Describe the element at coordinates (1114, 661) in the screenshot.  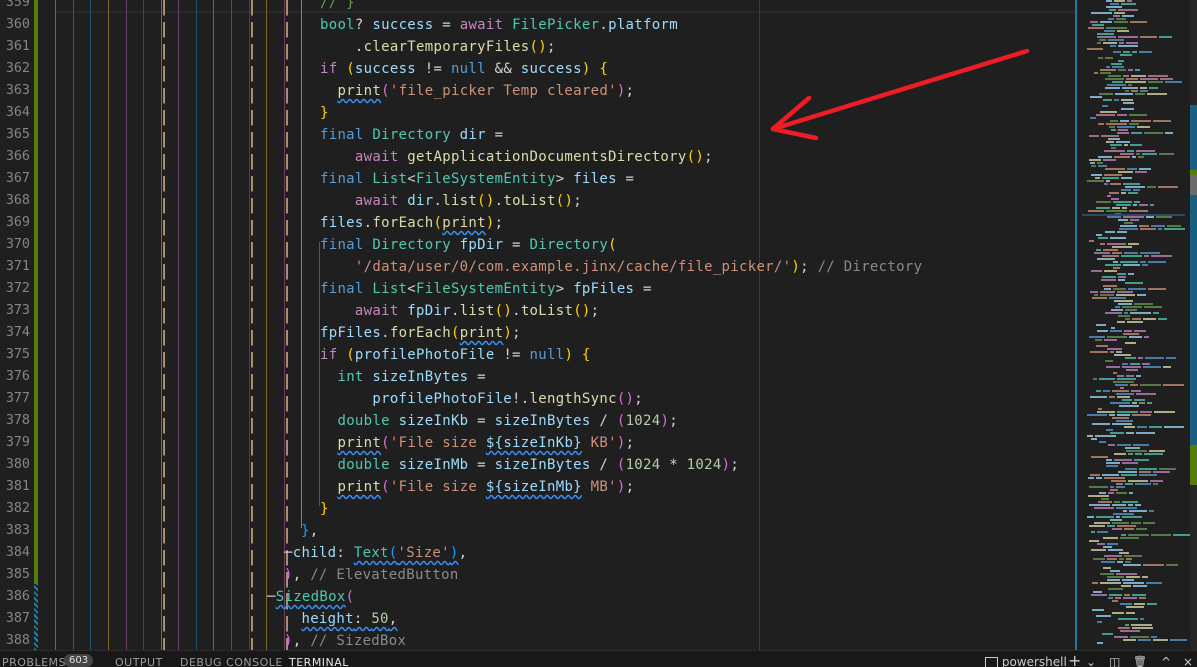
I see `split-terminal-icon: ◫` at that location.